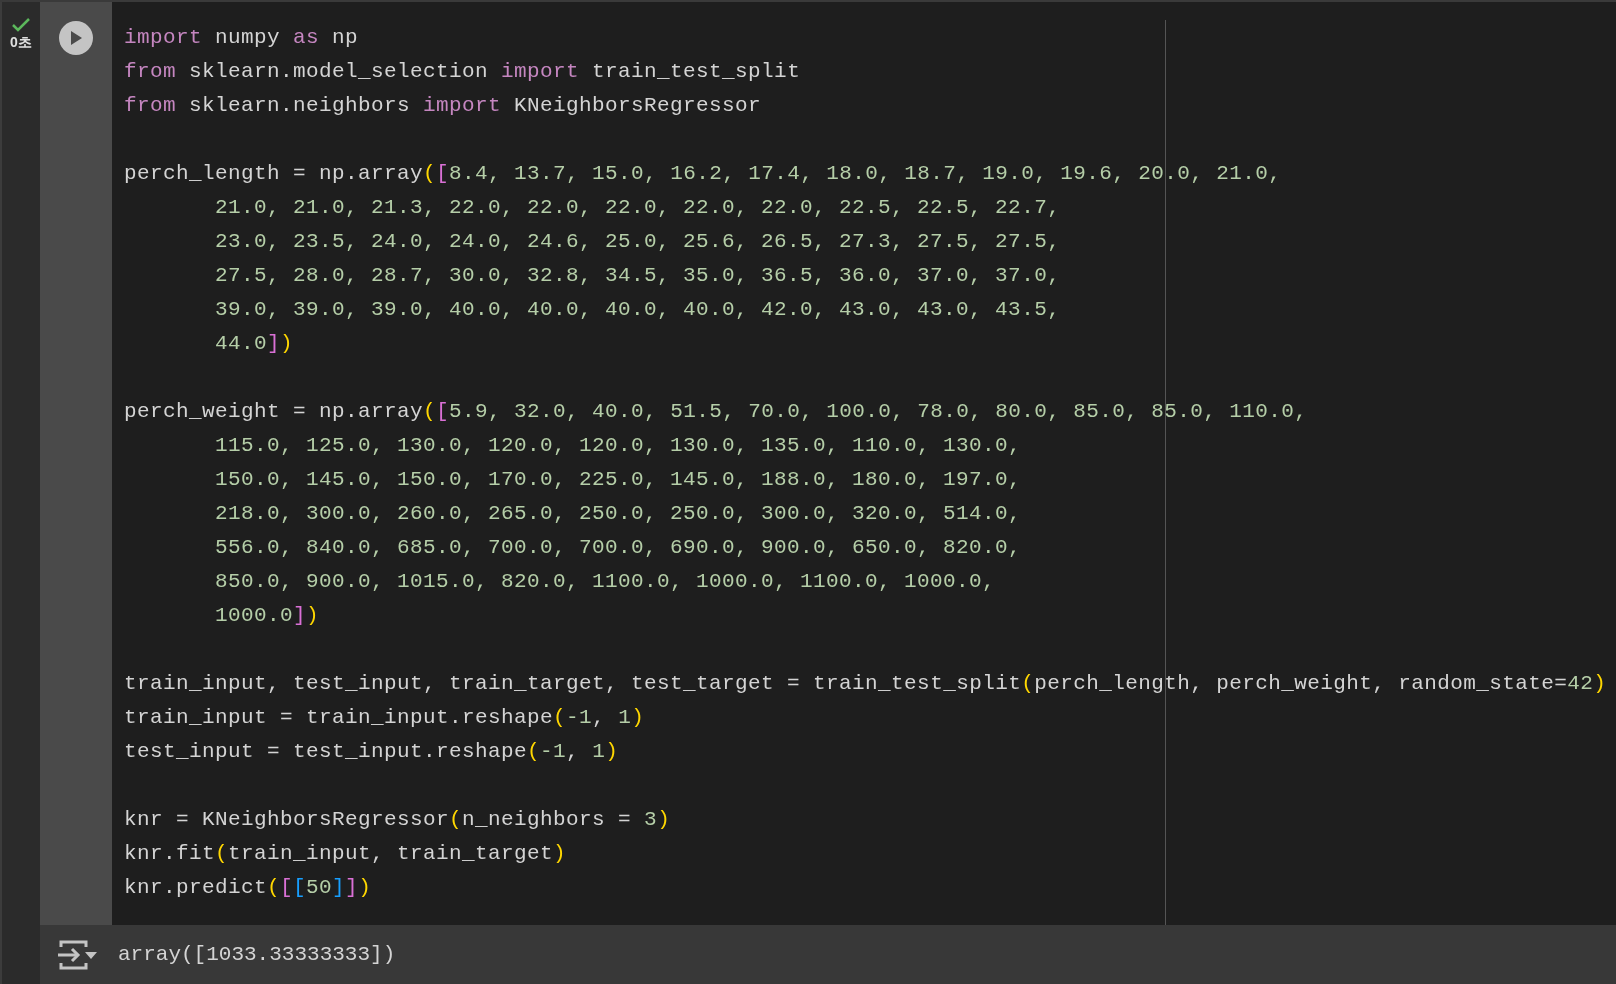 The width and height of the screenshot is (1616, 984). I want to click on code-line: 556.0, 840.0, 685.0, 700.0, 700.0, 690.0, 900.0, 650.0, 820.0,, so click(618, 548).